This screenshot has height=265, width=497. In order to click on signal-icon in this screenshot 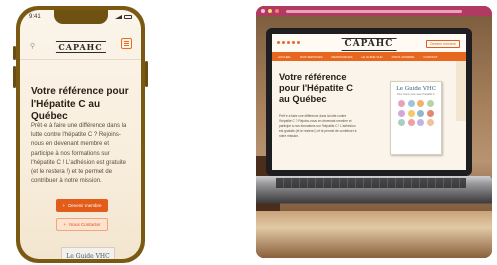, I will do `click(118, 17)`.